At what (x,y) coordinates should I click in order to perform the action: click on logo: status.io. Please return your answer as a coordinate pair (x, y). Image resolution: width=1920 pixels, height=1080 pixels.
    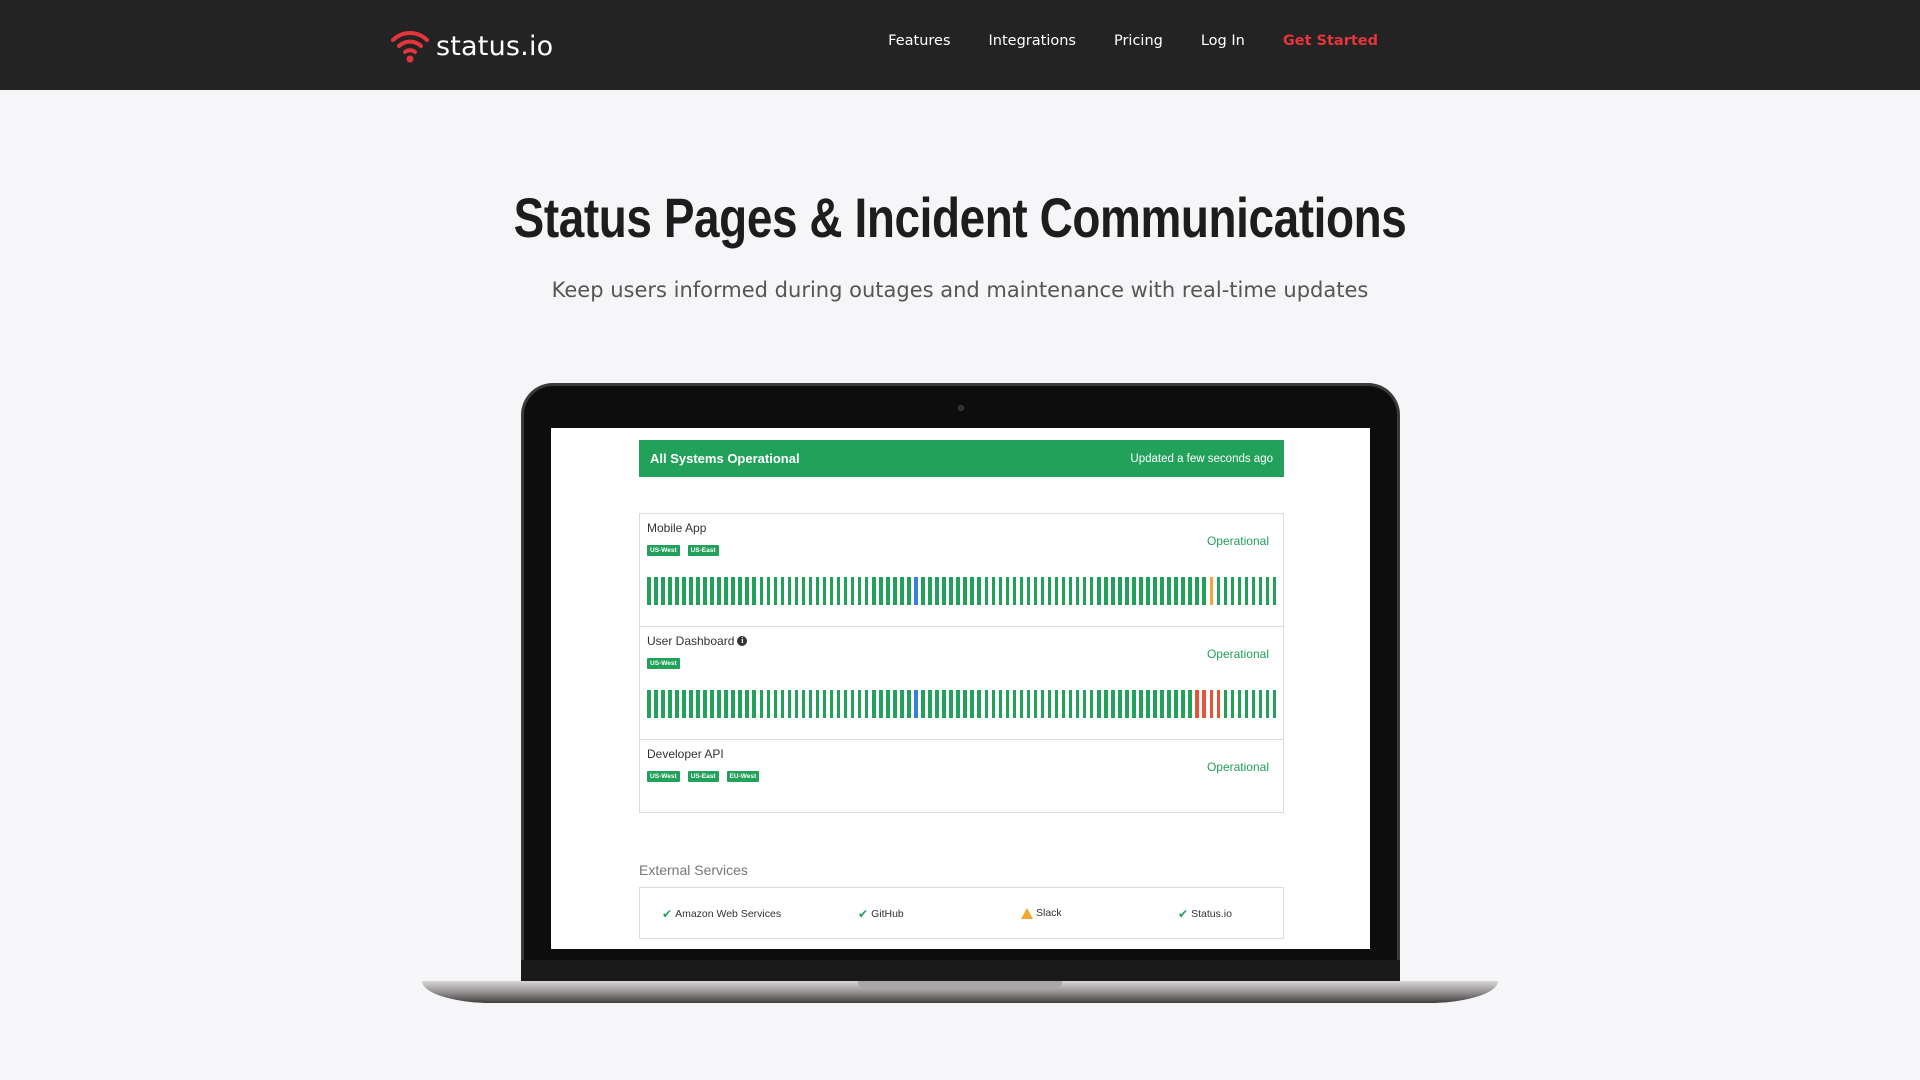
    Looking at the image, I should click on (471, 46).